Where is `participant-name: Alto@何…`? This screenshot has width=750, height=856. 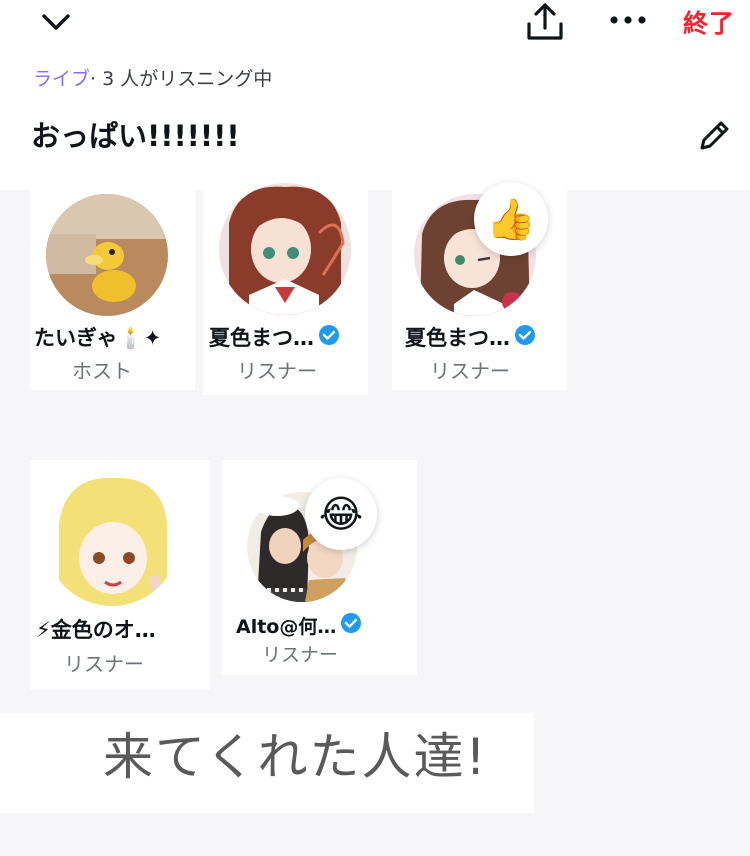
participant-name: Alto@何… is located at coordinates (299, 625).